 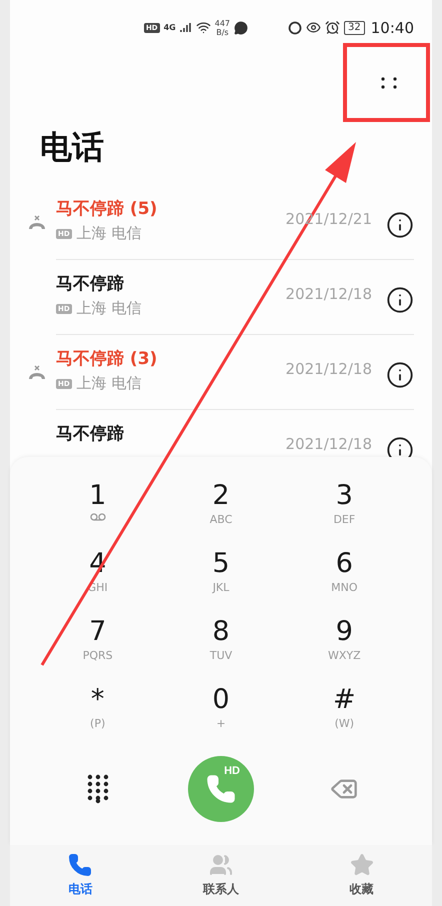 What do you see at coordinates (314, 27) in the screenshot?
I see `eye-icon` at bounding box center [314, 27].